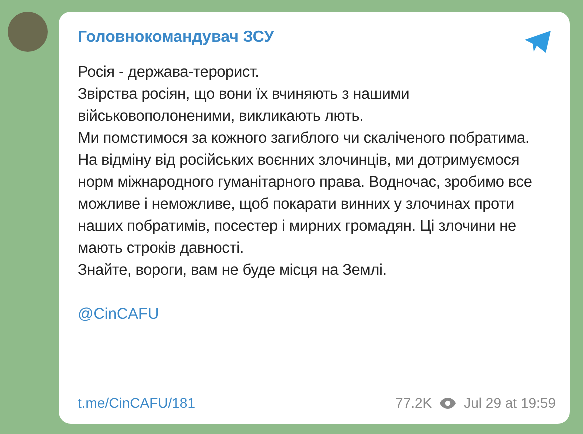 This screenshot has width=583, height=434. I want to click on avatar-photo-placeholder, so click(28, 32).